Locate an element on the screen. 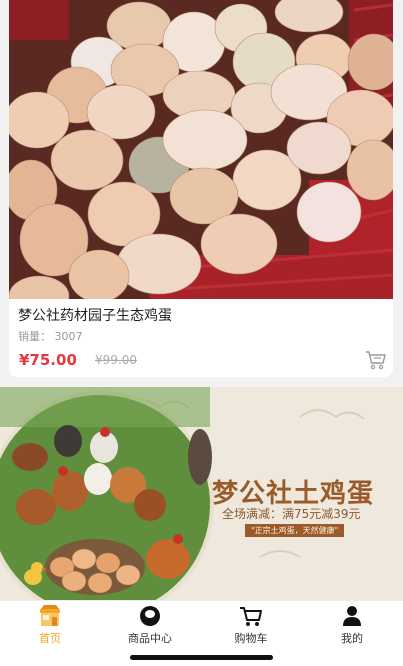 The height and width of the screenshot is (666, 403). tab-product-center: 商品中心 is located at coordinates (150, 626).